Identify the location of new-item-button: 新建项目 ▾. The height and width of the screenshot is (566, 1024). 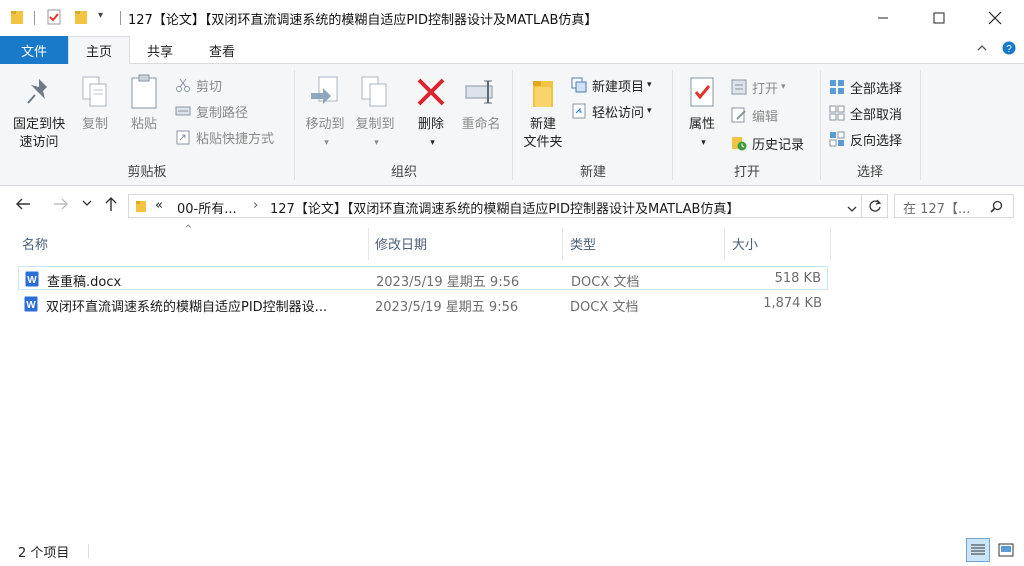
(611, 85).